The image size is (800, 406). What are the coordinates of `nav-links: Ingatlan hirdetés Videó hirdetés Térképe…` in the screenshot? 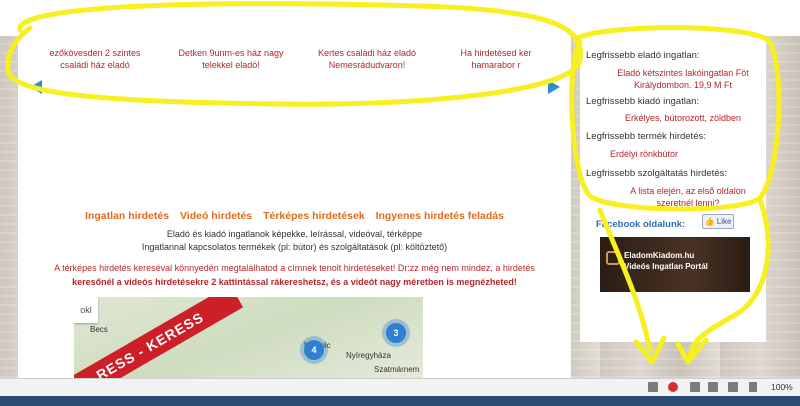 It's located at (294, 216).